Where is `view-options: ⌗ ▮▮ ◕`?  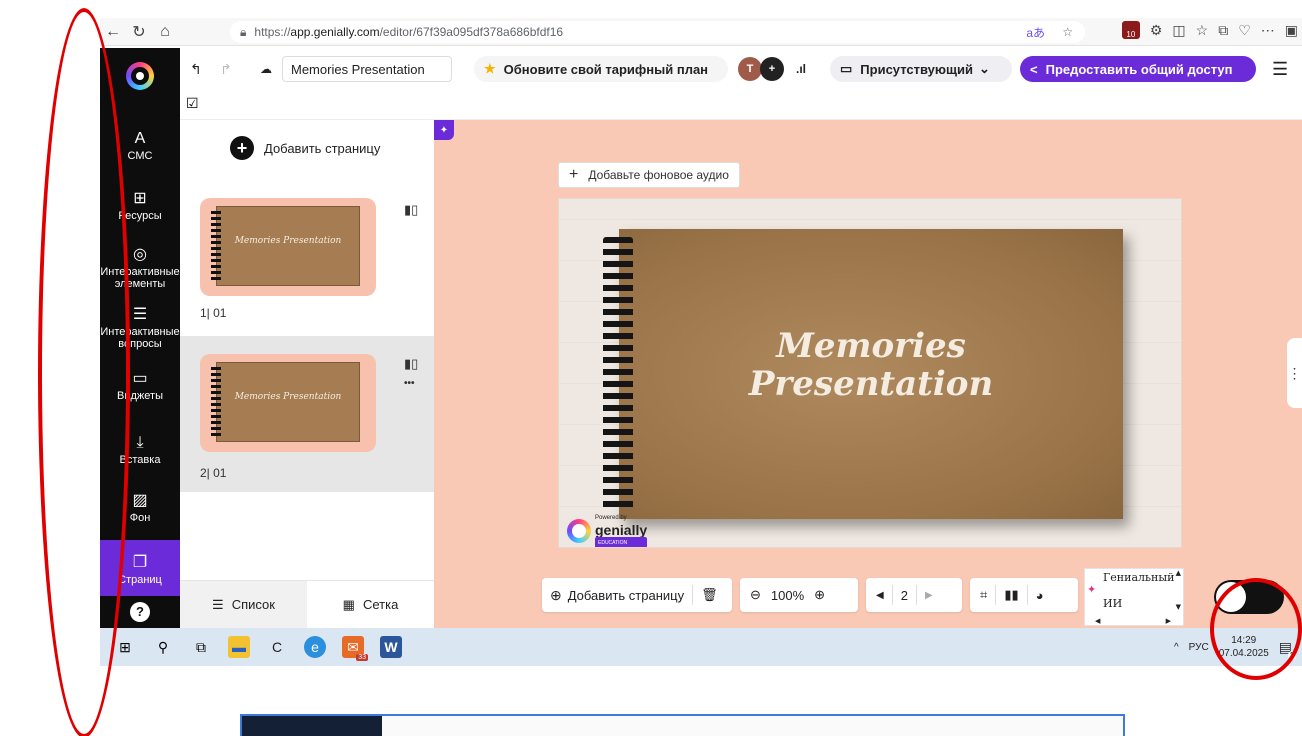 view-options: ⌗ ▮▮ ◕ is located at coordinates (1024, 595).